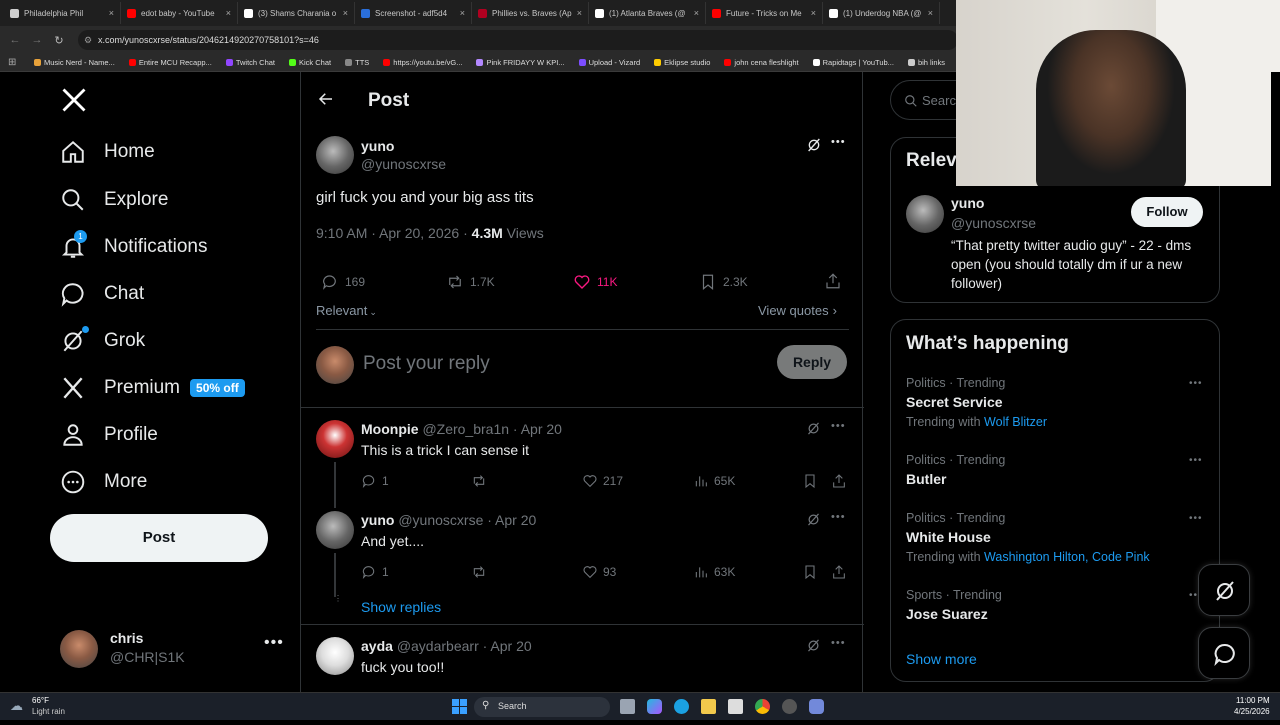 The image size is (1280, 725). I want to click on nav-profile: Profile, so click(109, 435).